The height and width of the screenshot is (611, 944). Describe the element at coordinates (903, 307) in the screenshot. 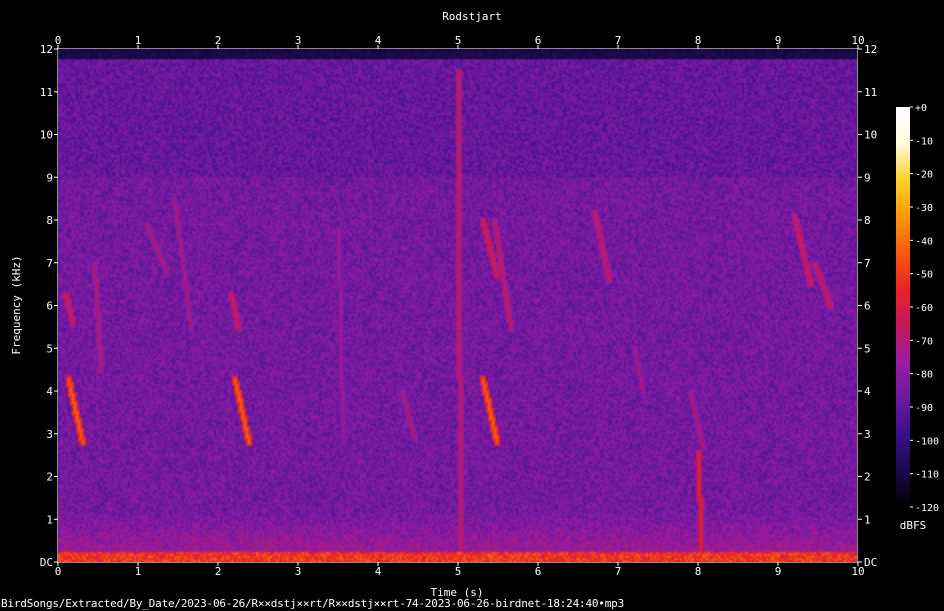

I see `colorbar-gradient` at that location.